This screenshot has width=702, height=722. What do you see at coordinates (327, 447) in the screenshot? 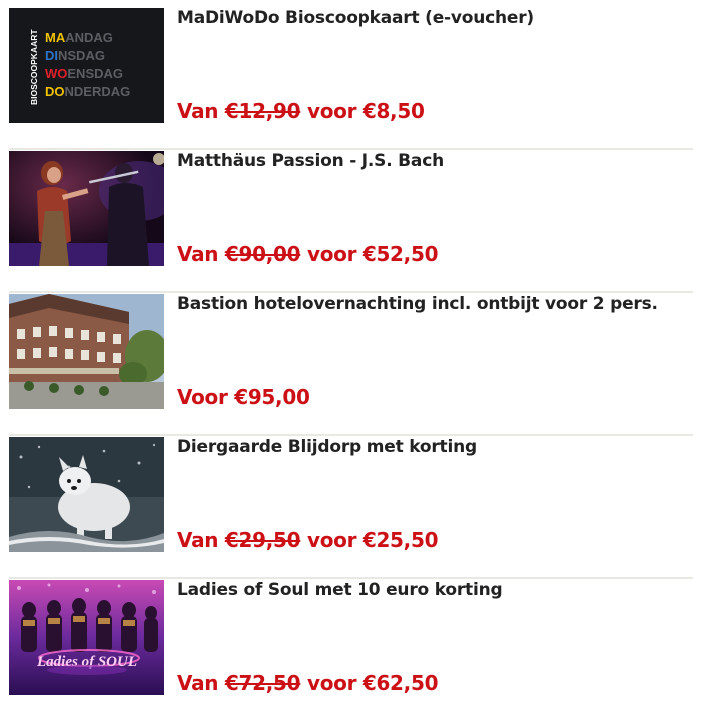
I see `item-title: Diergaarde Blijdorp met korting` at bounding box center [327, 447].